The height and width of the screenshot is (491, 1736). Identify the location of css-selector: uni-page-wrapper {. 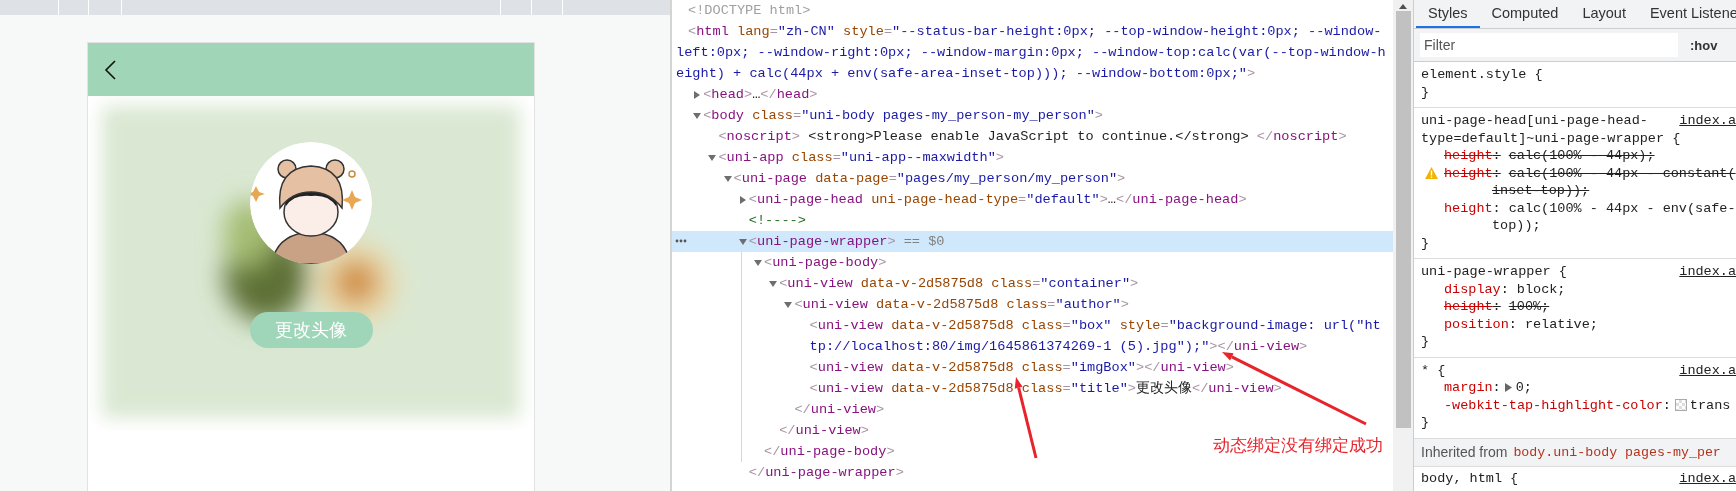
(1494, 272).